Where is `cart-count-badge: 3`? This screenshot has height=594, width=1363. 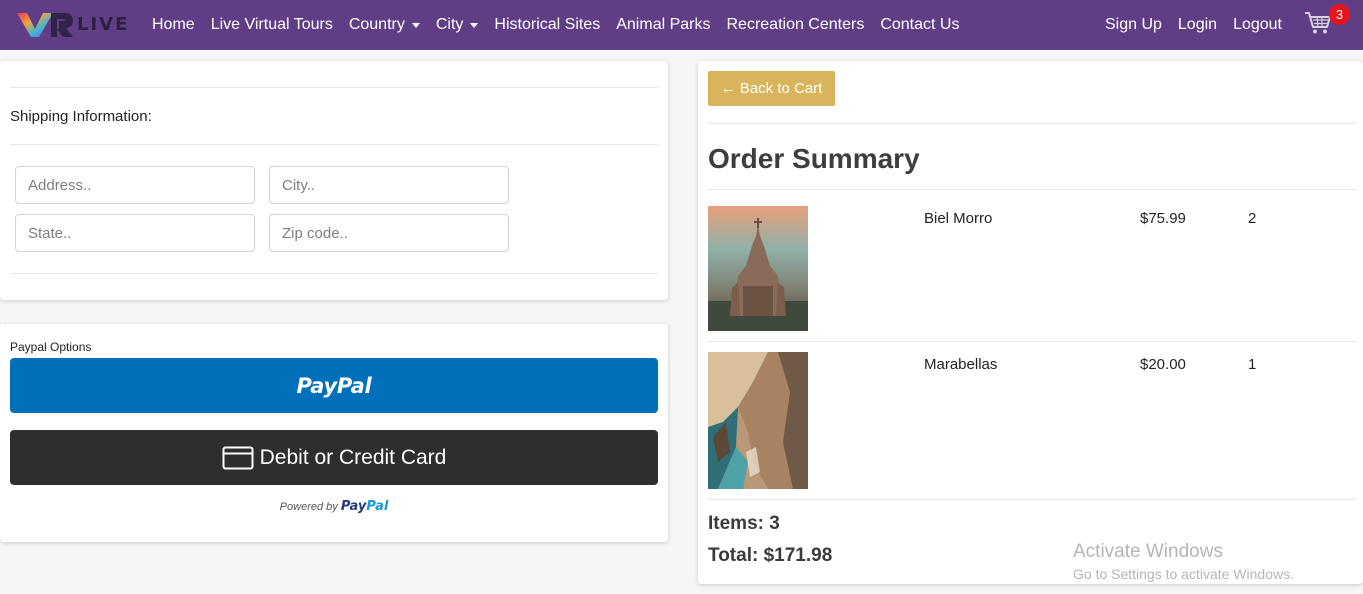
cart-count-badge: 3 is located at coordinates (1339, 14).